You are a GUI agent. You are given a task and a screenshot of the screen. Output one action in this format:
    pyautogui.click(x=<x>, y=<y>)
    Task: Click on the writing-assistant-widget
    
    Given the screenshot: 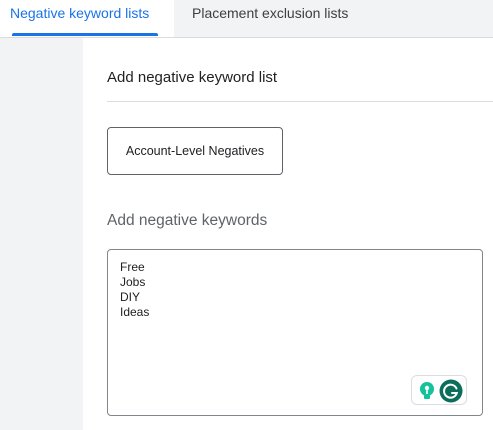 What is the action you would take?
    pyautogui.click(x=439, y=390)
    